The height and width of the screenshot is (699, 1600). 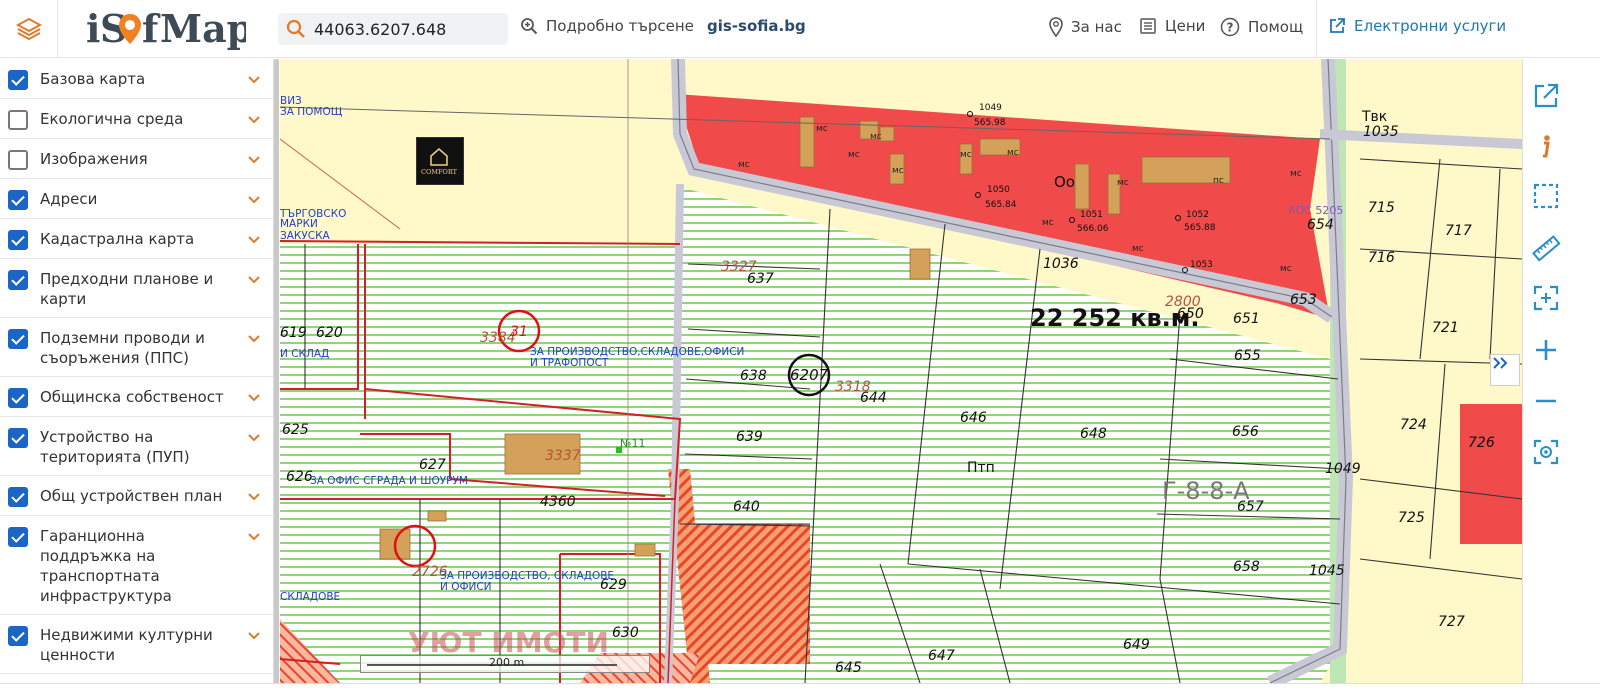 I want to click on fullscreen-button, so click(x=1546, y=298).